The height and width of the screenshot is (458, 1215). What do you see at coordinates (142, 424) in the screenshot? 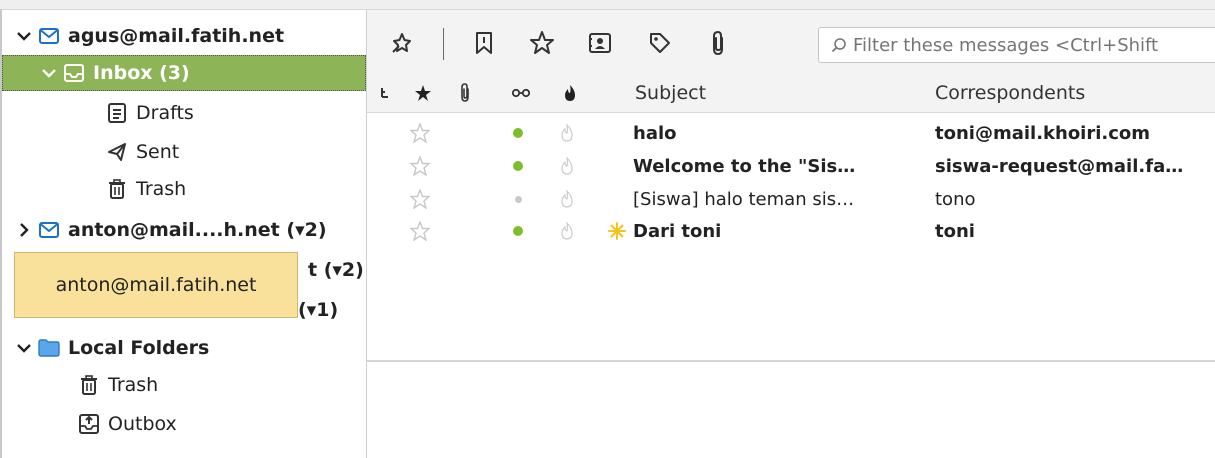
I see `folder-label: Outbox` at bounding box center [142, 424].